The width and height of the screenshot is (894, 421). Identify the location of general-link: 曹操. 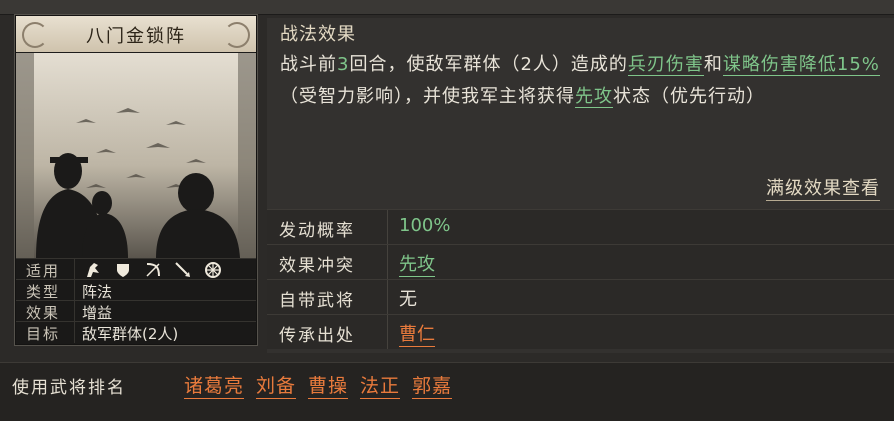
(328, 385).